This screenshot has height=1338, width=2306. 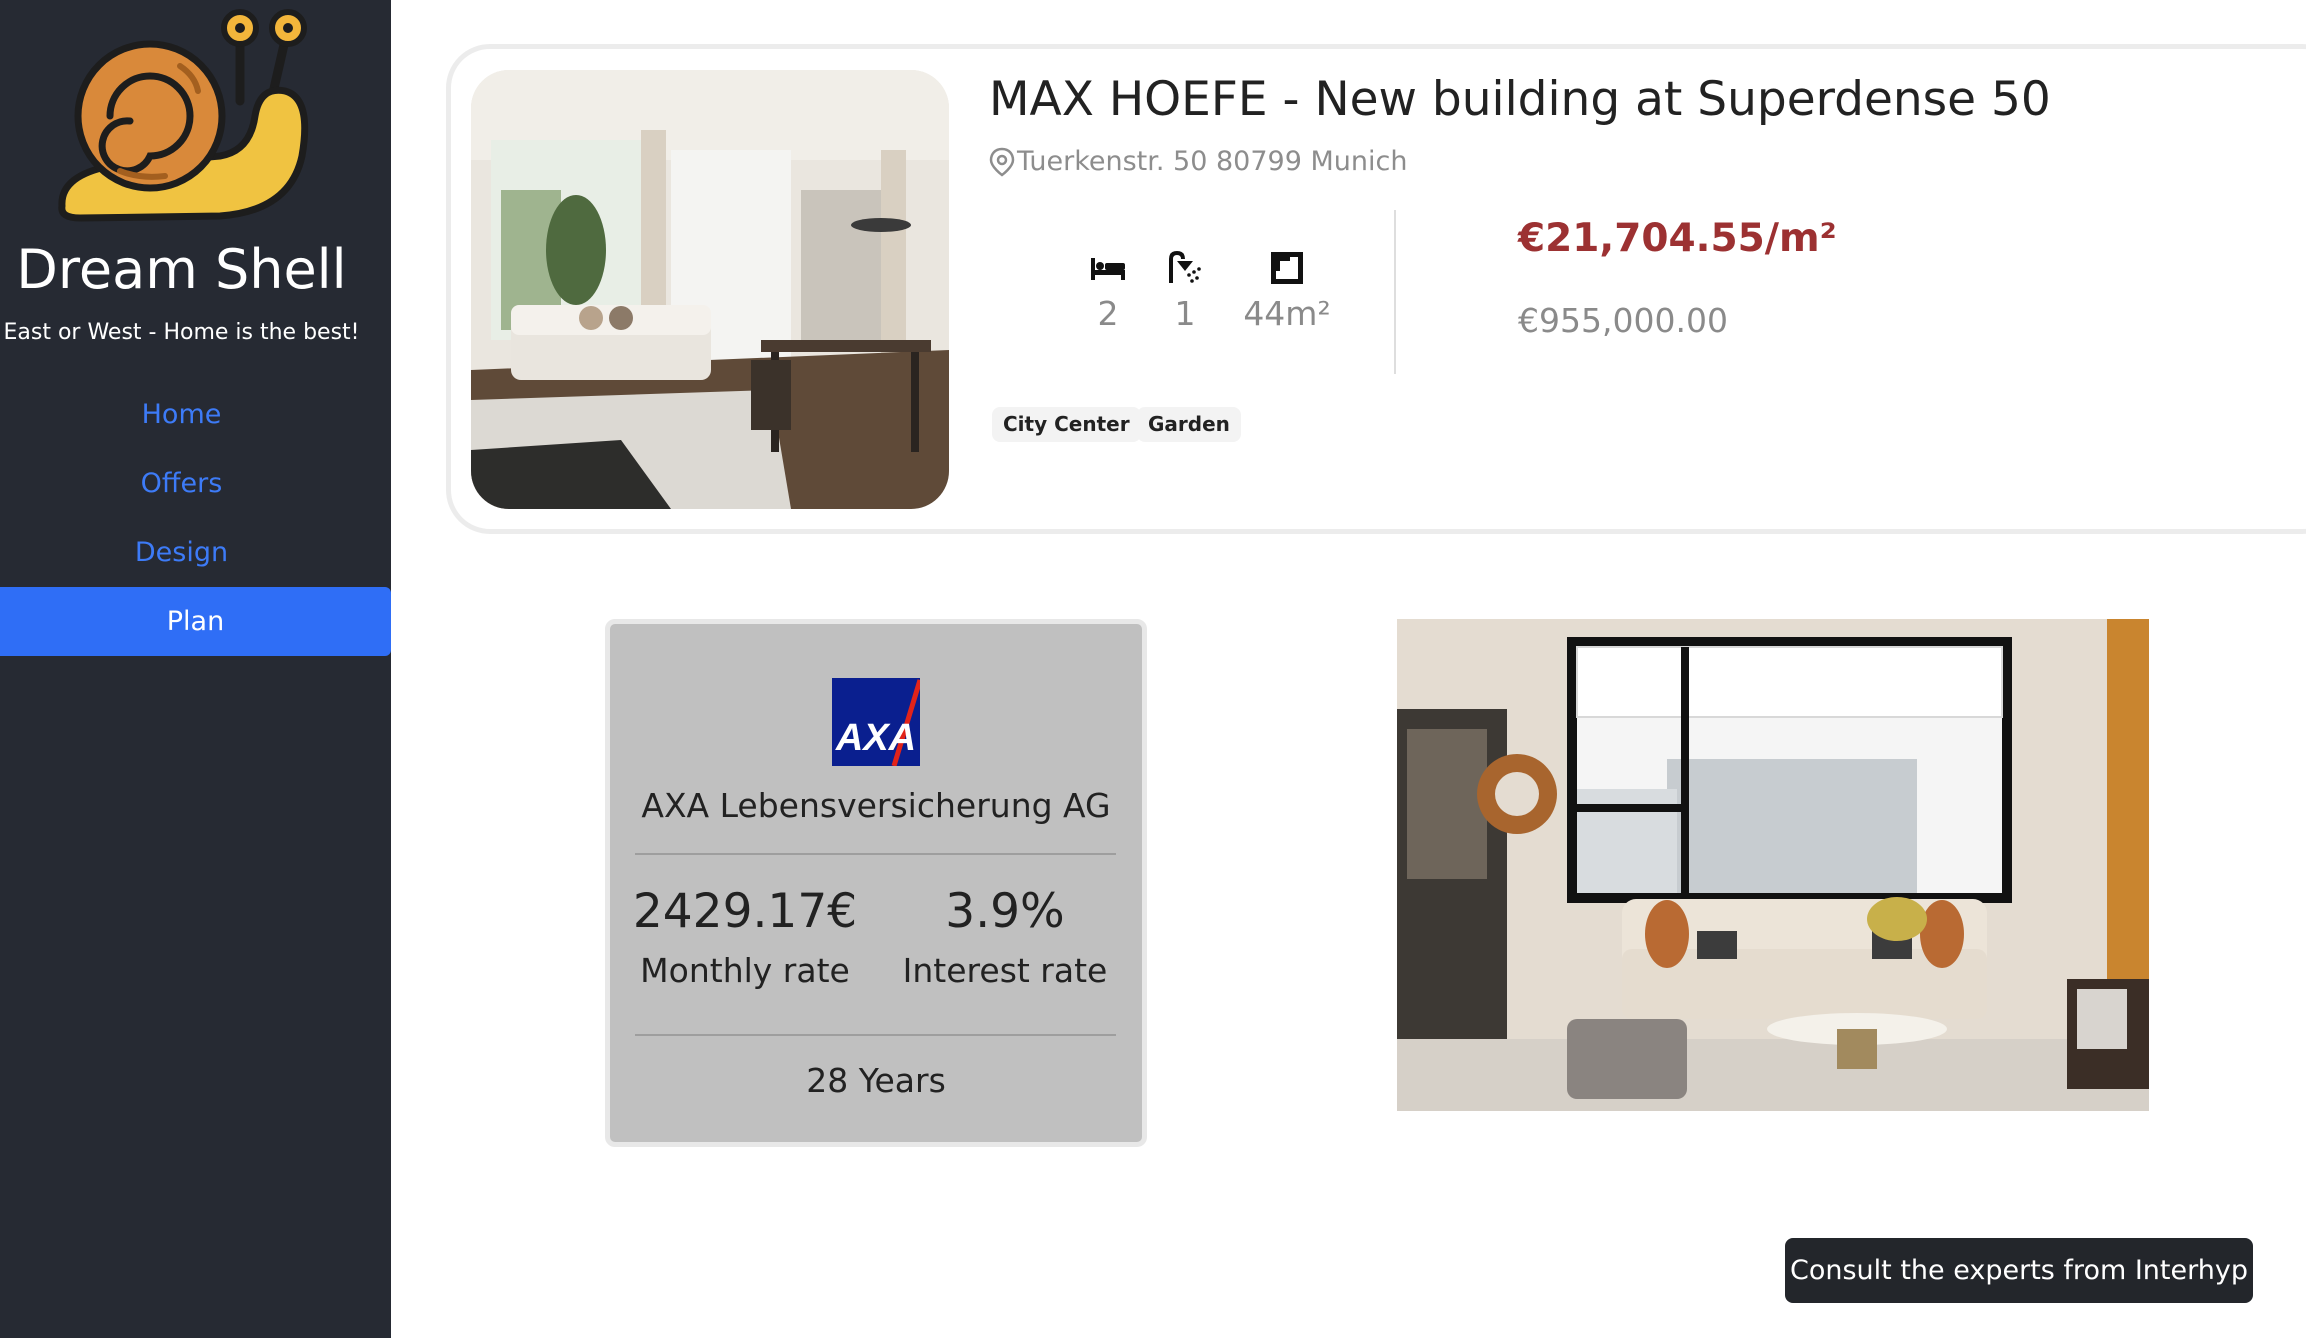 I want to click on svg-text: AXA, so click(x=875, y=738).